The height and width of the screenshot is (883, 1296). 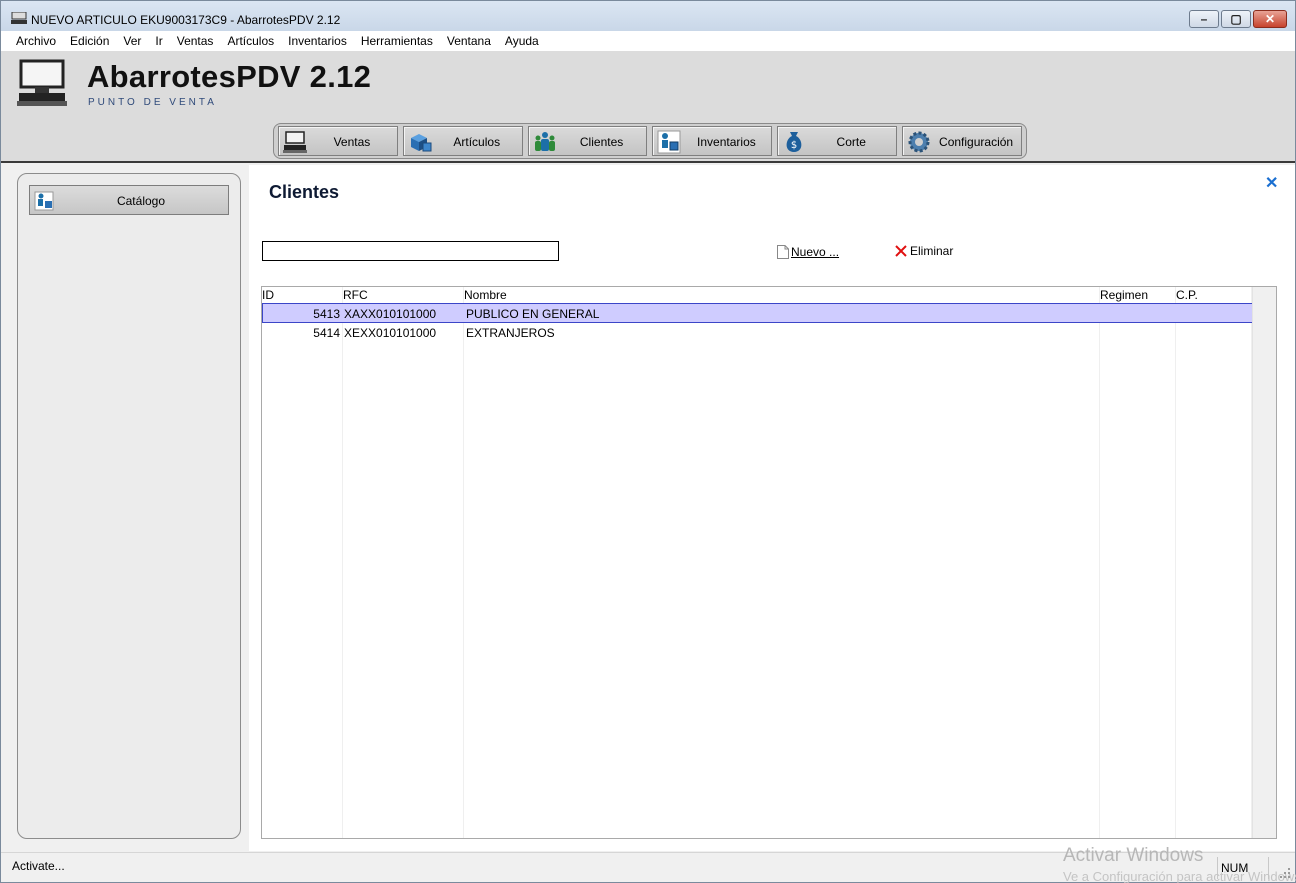 I want to click on maximize-button: ▢, so click(x=1236, y=19).